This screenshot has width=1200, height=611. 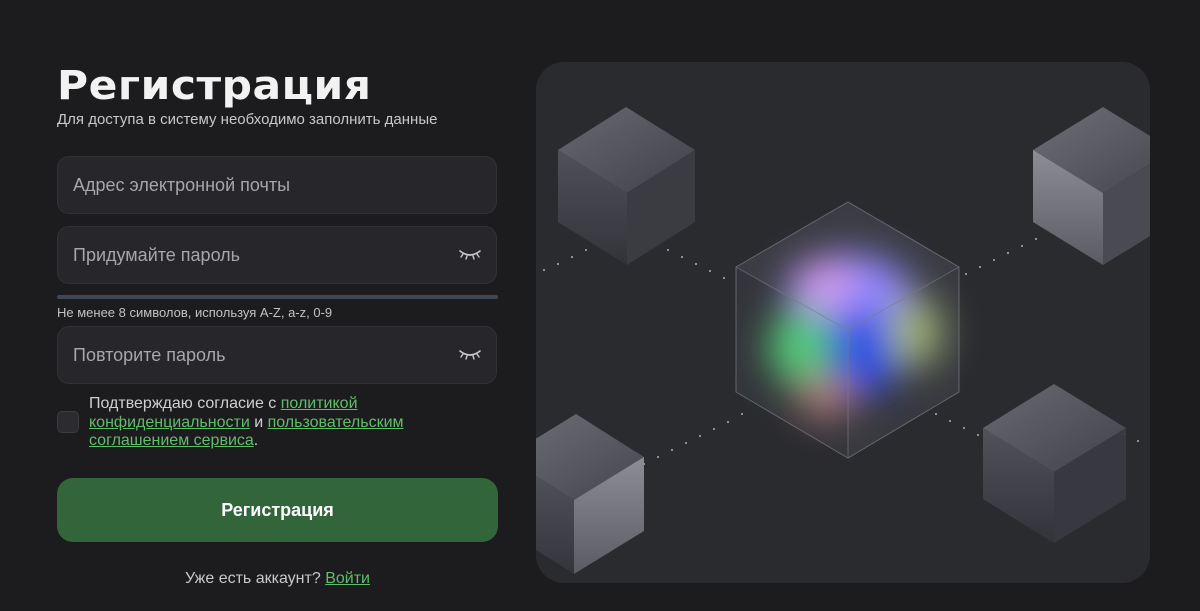 I want to click on password-field, so click(x=277, y=255).